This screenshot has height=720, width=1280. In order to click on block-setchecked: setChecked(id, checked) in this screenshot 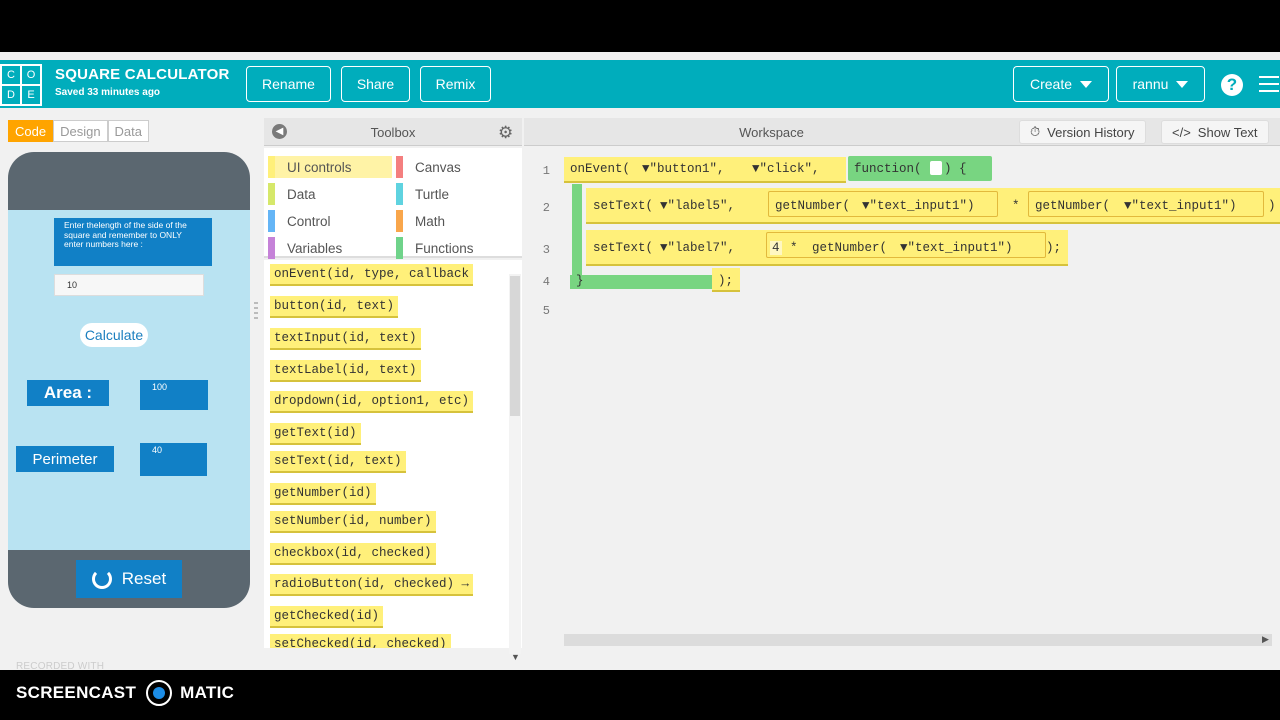, I will do `click(360, 641)`.